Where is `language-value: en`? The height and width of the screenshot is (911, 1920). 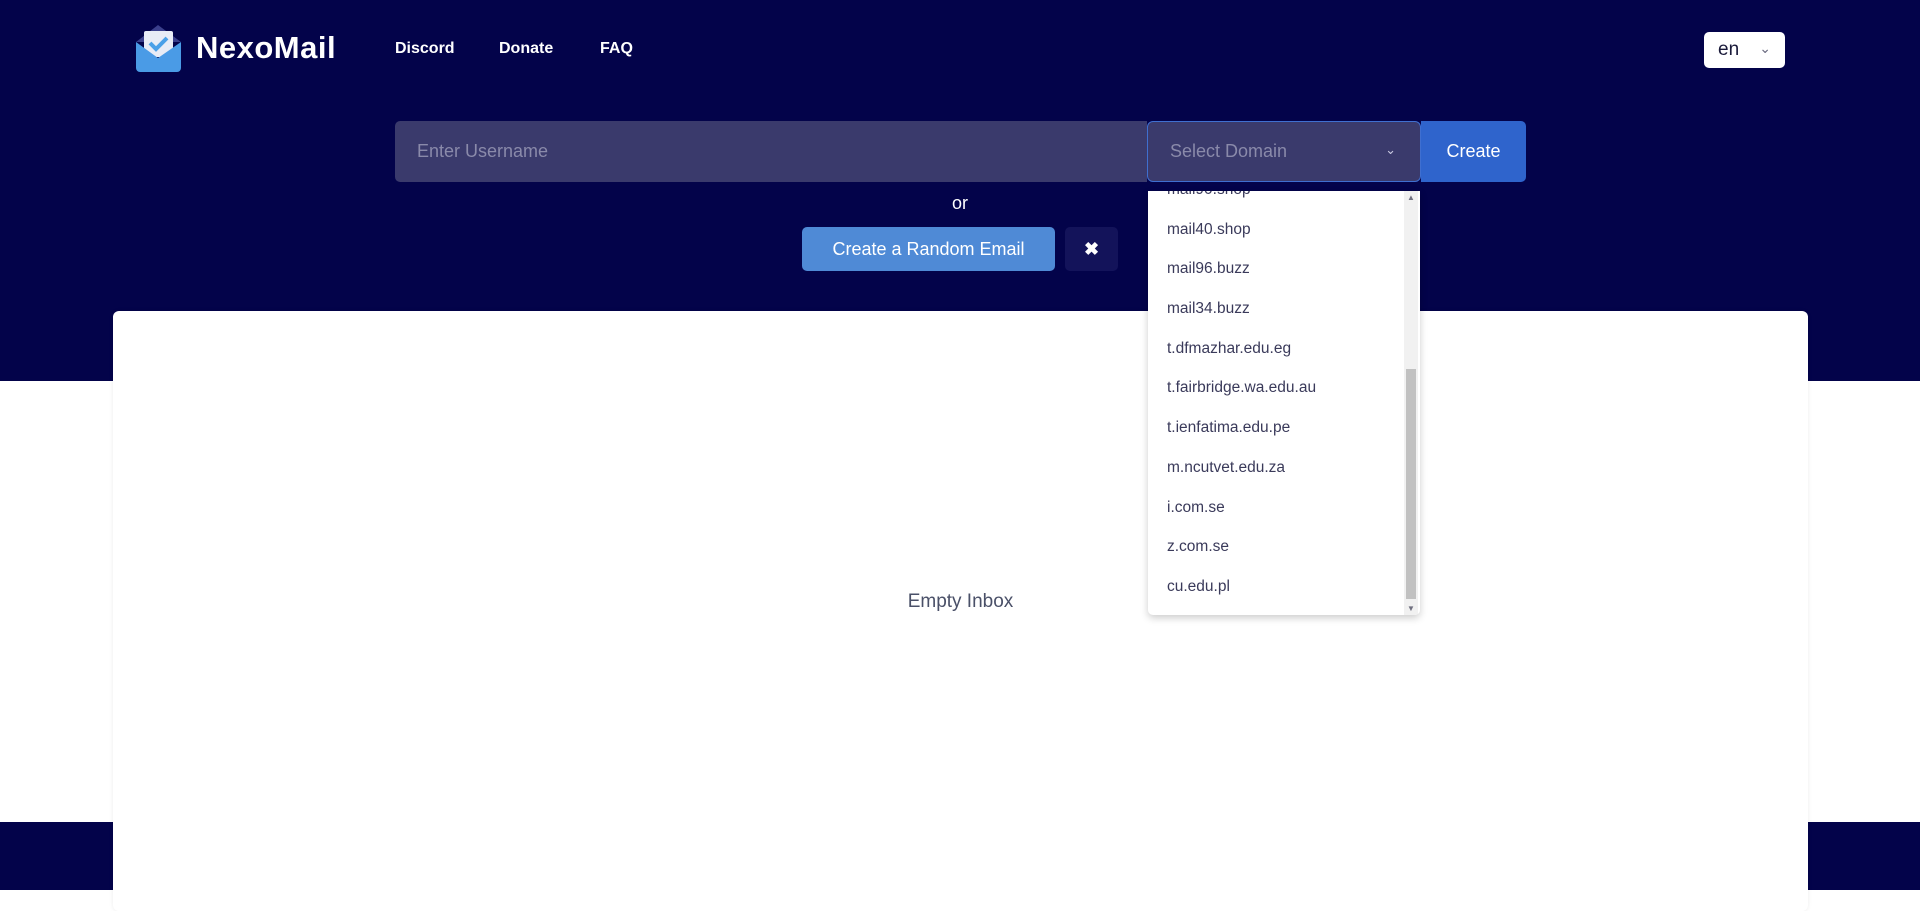
language-value: en is located at coordinates (1729, 49).